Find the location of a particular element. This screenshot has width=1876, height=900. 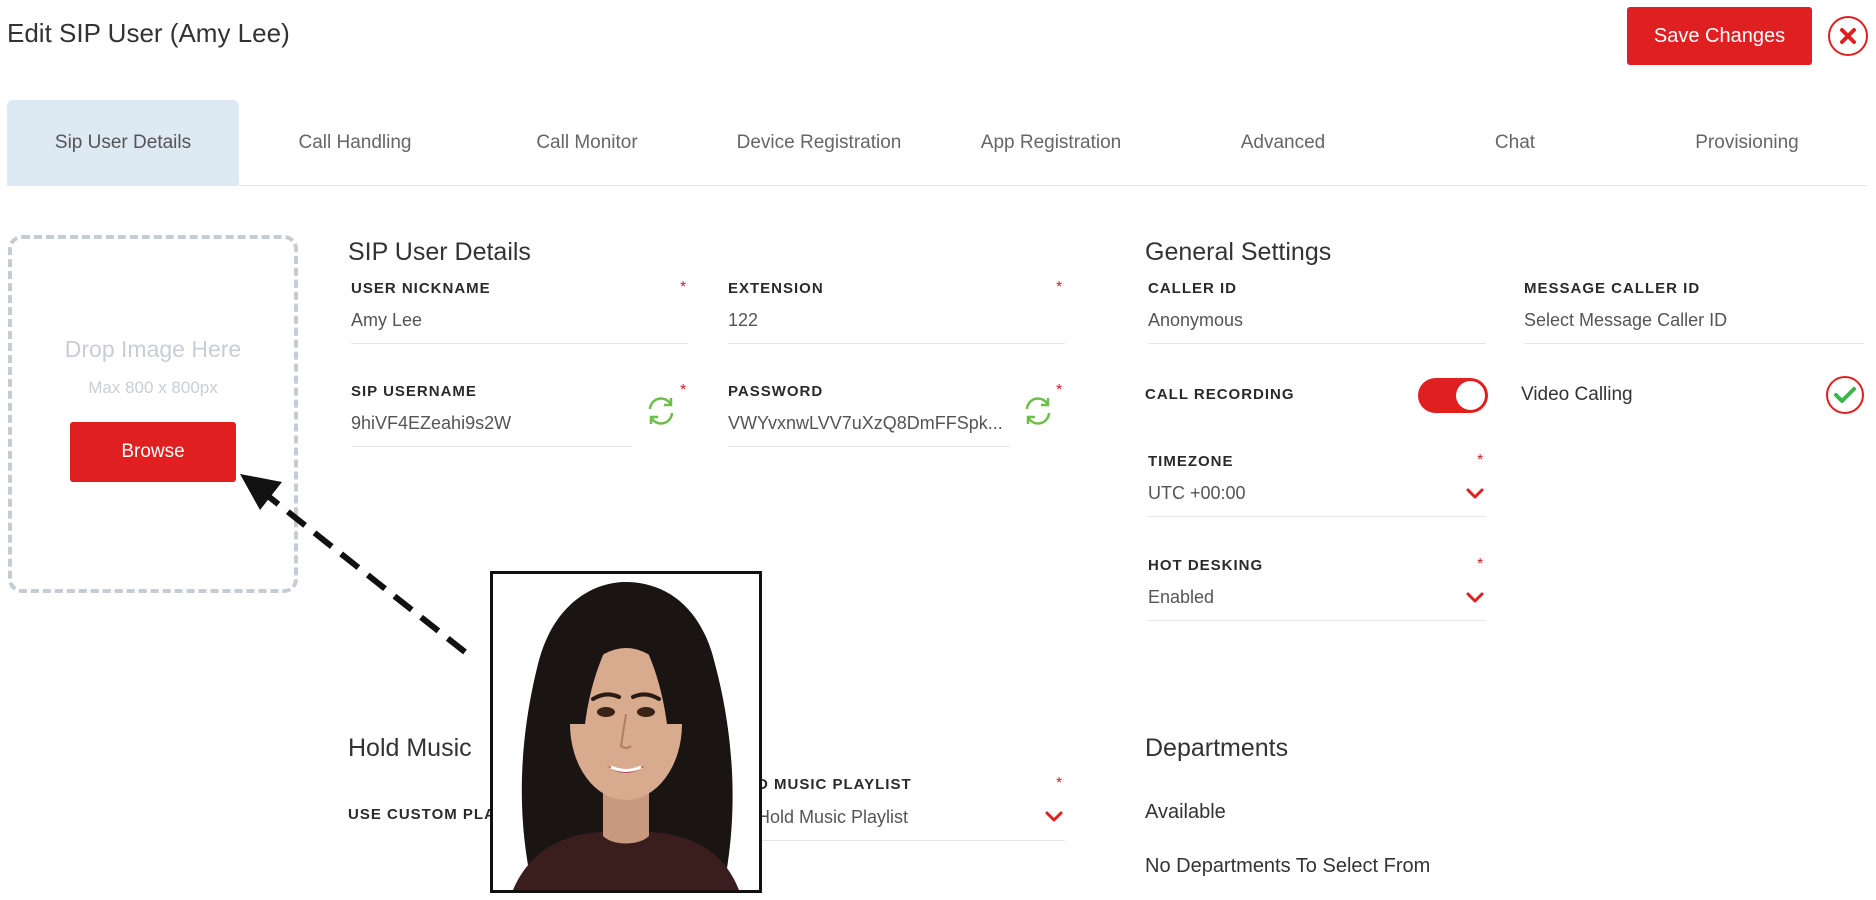

close-x-icon is located at coordinates (1848, 36).